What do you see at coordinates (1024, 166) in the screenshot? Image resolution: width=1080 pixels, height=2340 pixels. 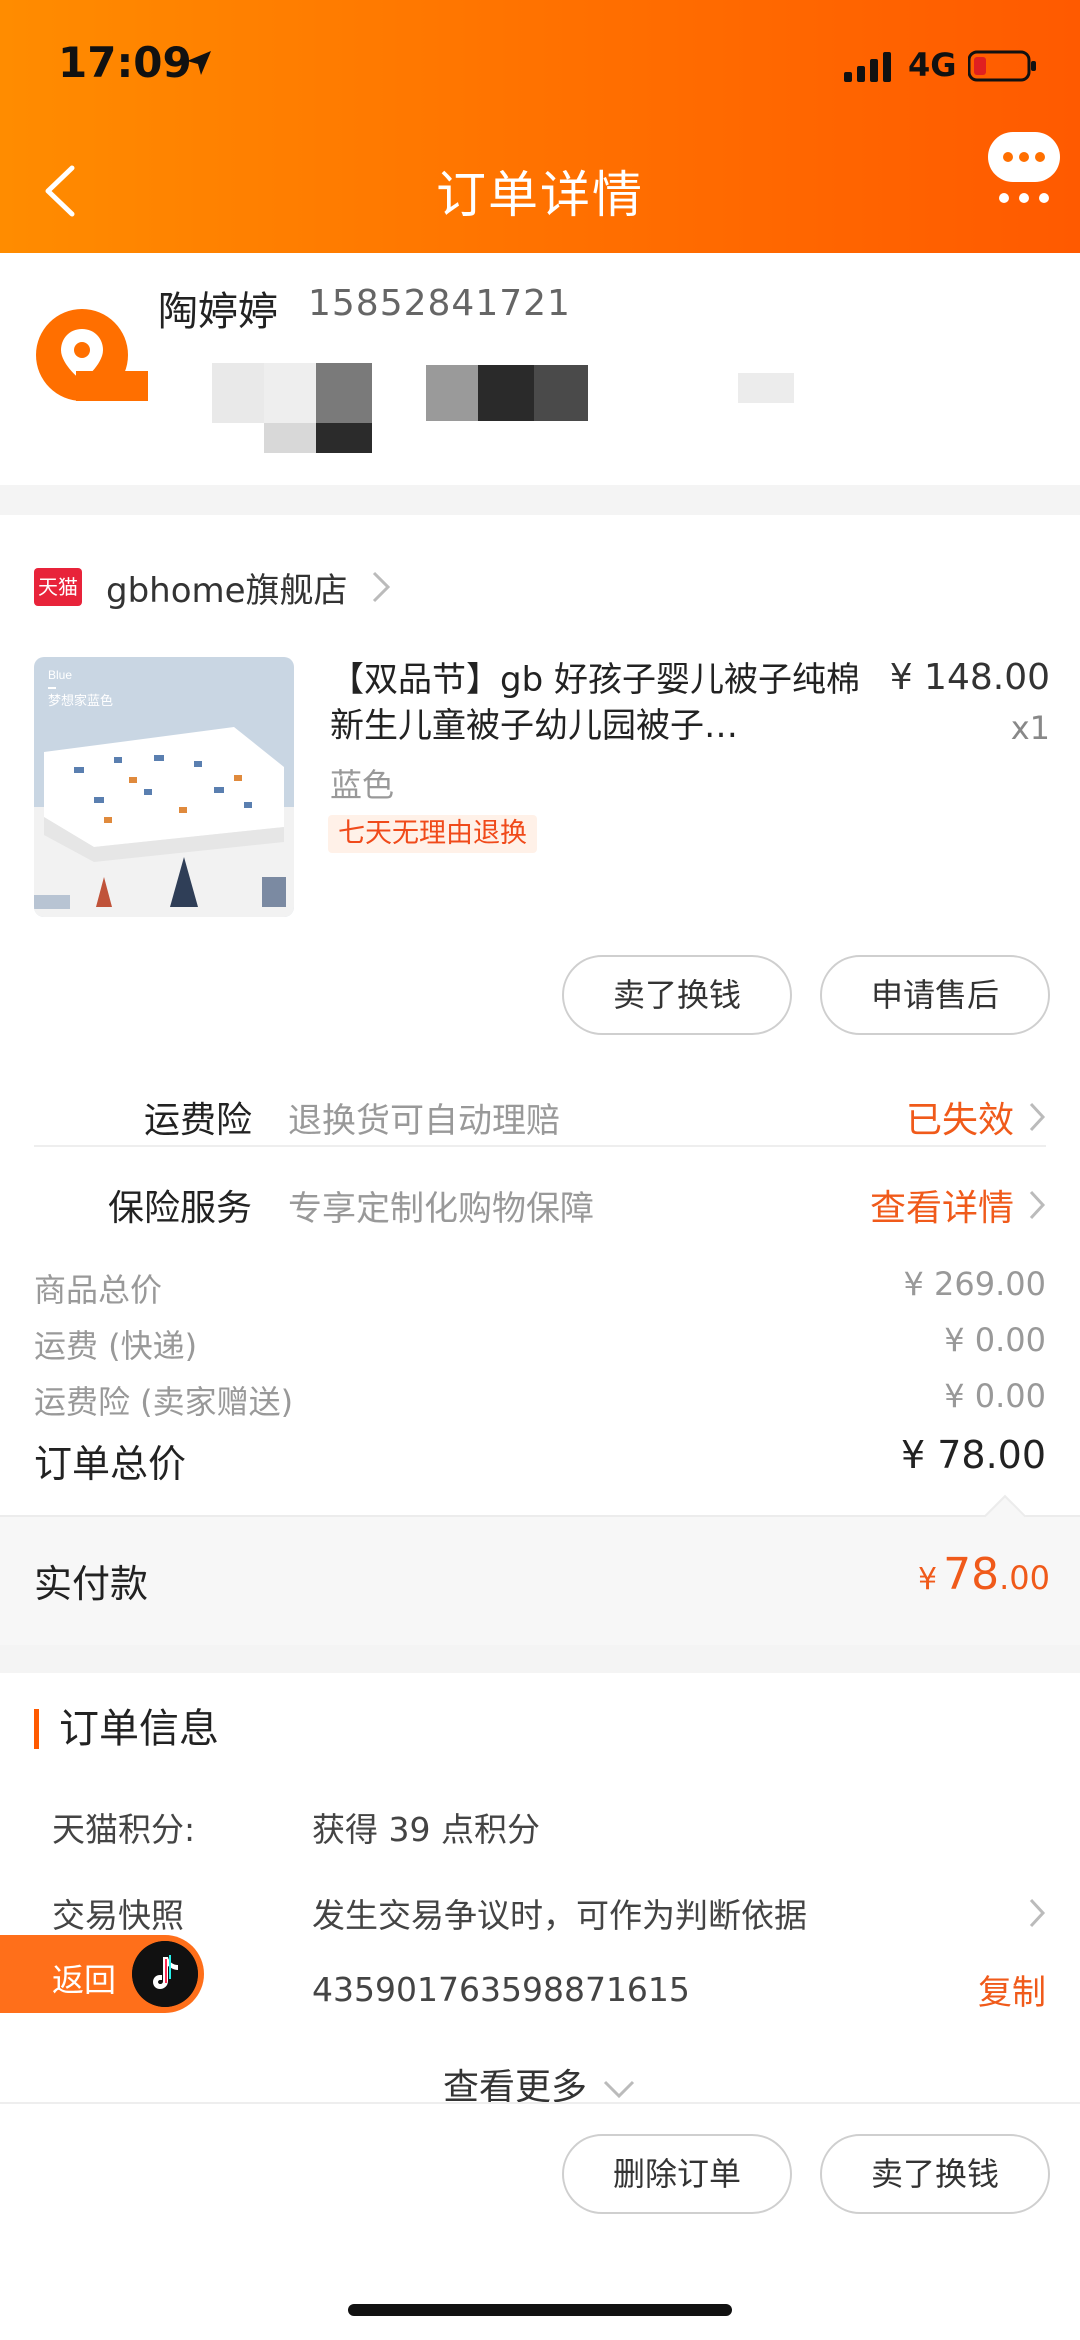 I see `chat-icon` at bounding box center [1024, 166].